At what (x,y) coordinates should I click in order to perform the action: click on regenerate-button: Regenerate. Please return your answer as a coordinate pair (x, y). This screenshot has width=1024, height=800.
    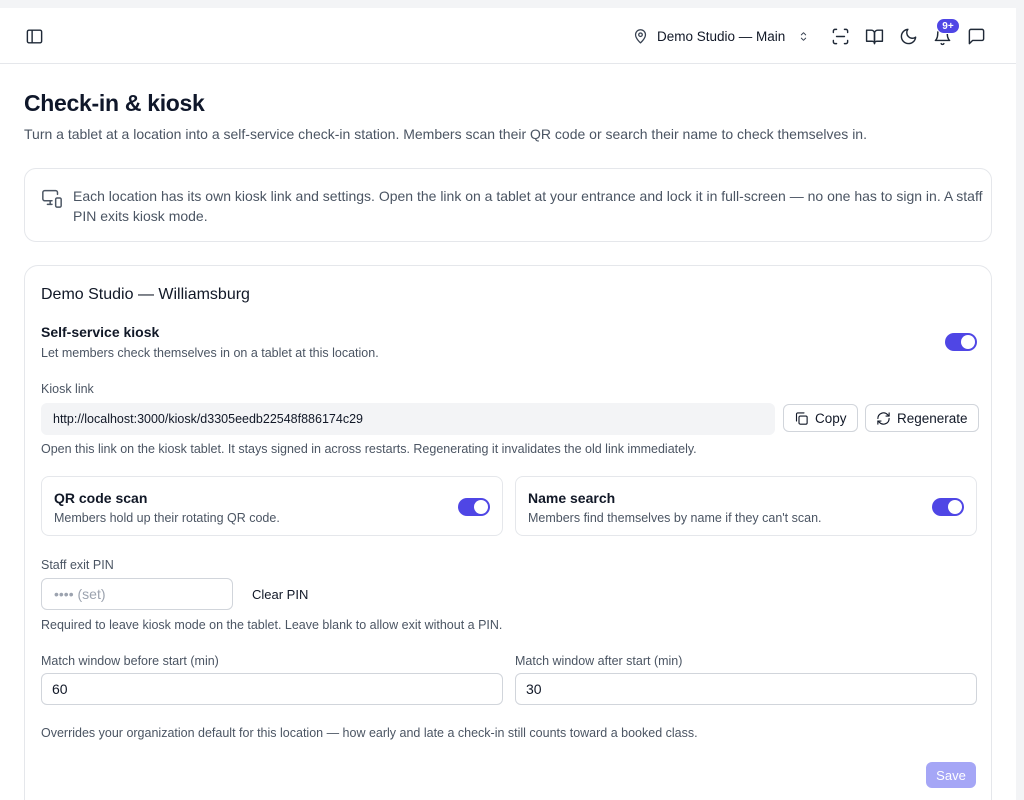
    Looking at the image, I should click on (922, 418).